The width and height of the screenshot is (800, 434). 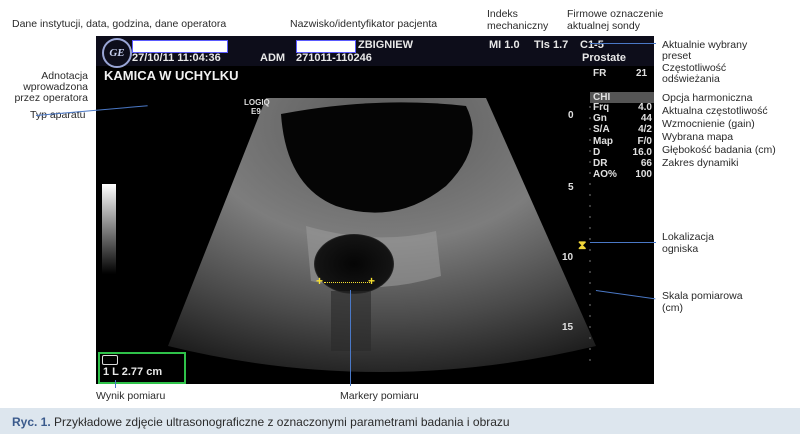 What do you see at coordinates (571, 115) in the screenshot?
I see `scale-tick-0: 0` at bounding box center [571, 115].